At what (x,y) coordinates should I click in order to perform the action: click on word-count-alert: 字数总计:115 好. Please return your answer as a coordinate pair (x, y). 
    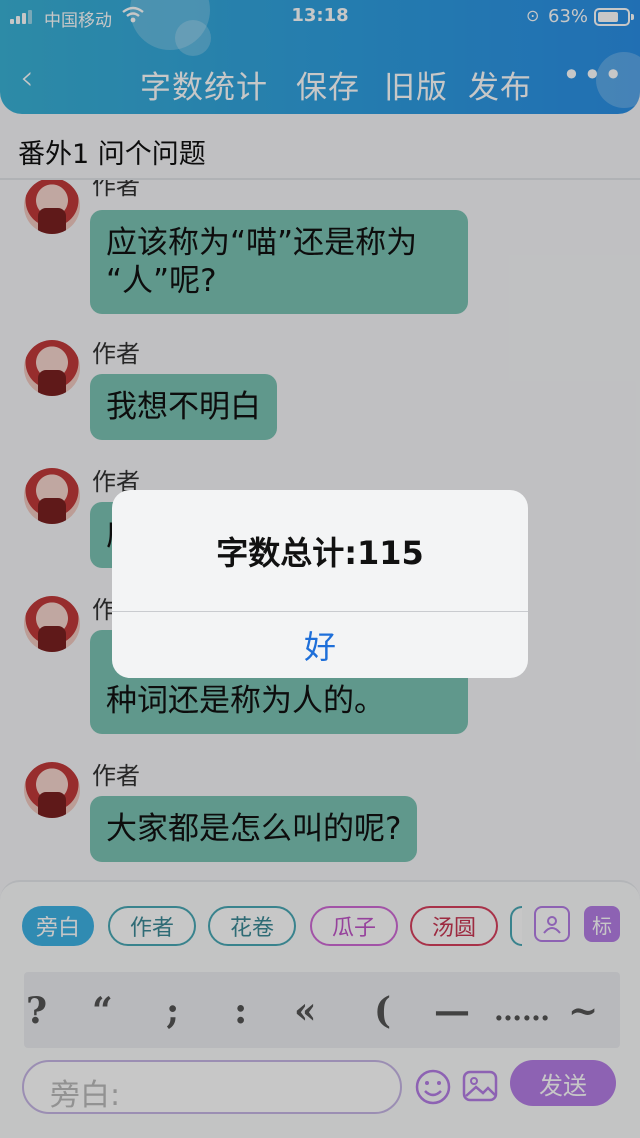
    Looking at the image, I should click on (320, 584).